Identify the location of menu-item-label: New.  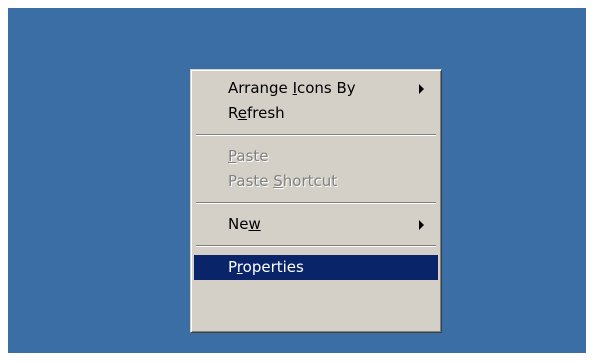
(244, 224).